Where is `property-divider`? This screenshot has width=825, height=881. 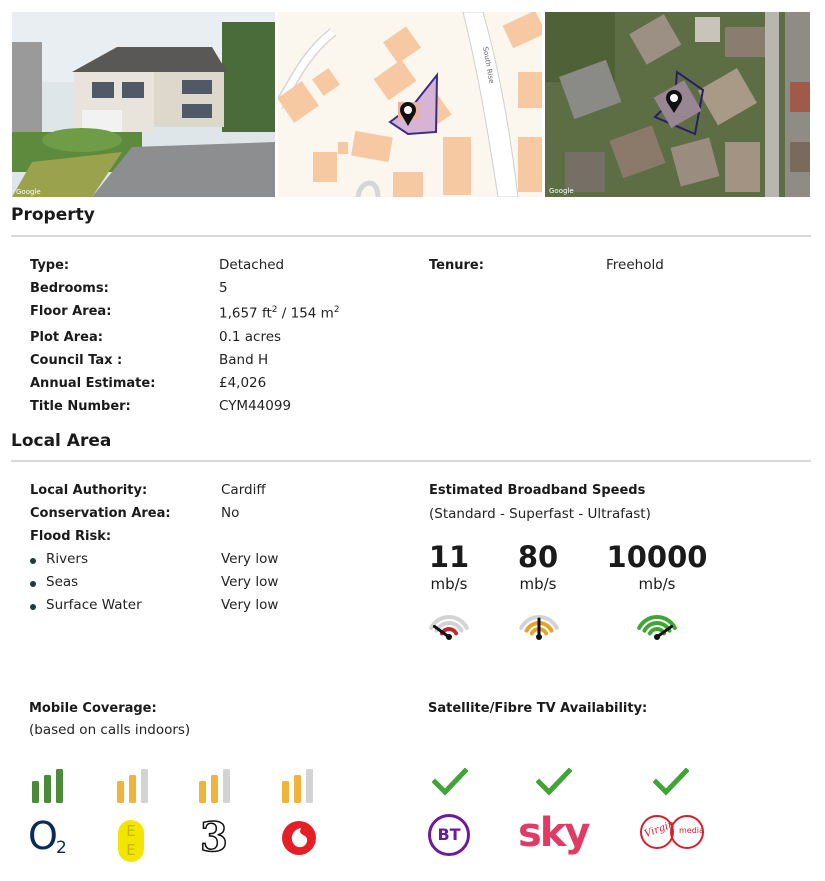 property-divider is located at coordinates (411, 236).